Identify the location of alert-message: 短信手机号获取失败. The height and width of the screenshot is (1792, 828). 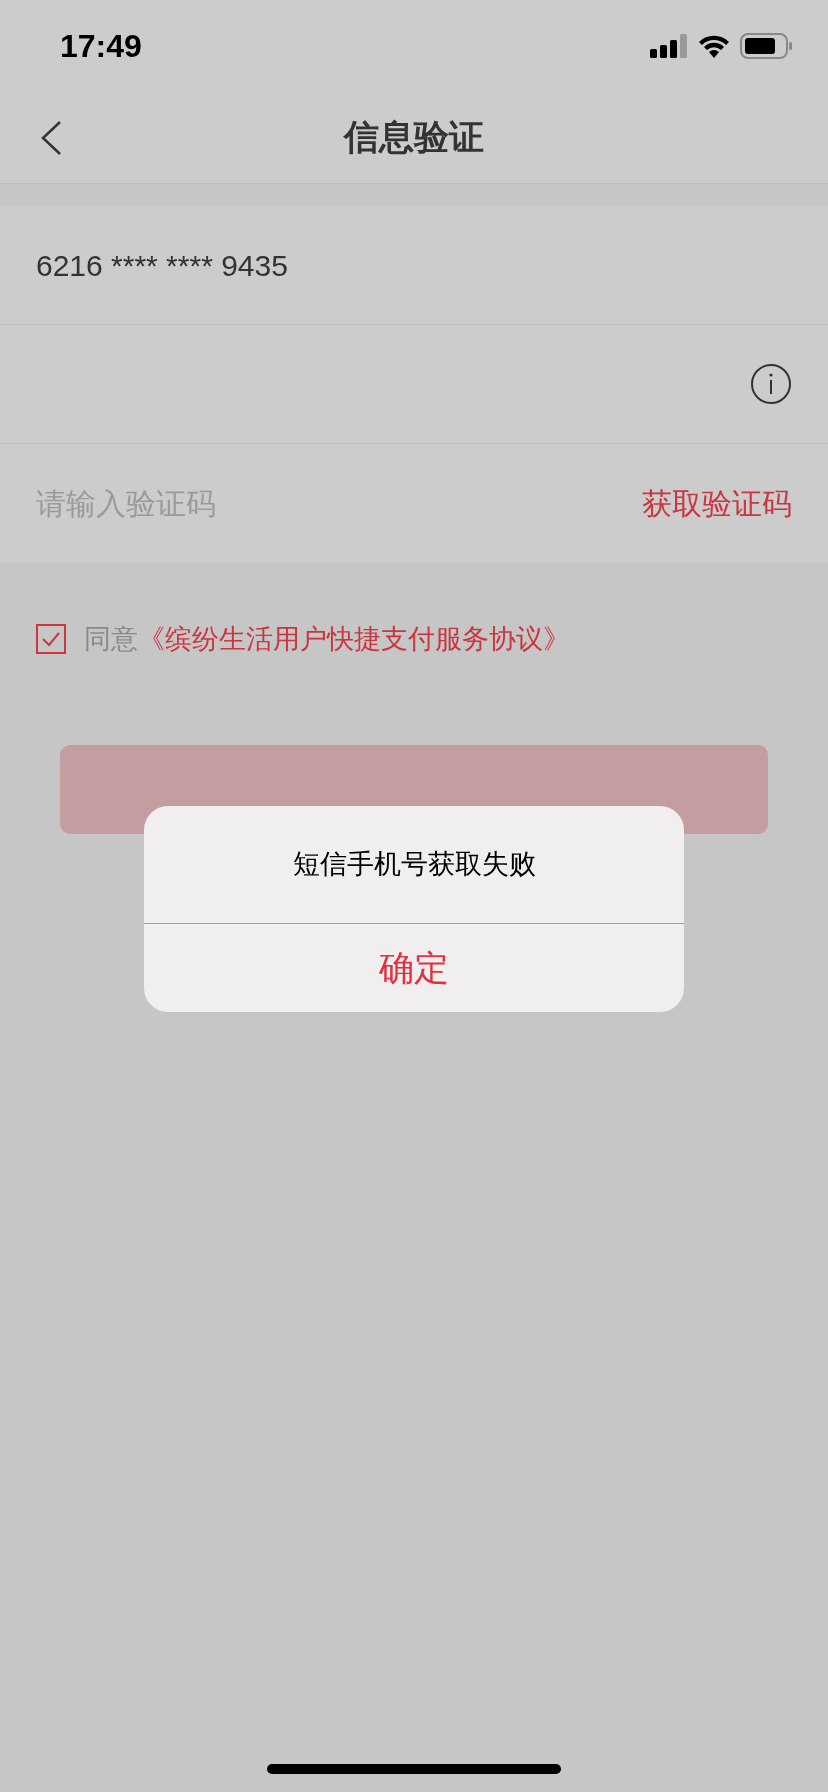
(414, 865).